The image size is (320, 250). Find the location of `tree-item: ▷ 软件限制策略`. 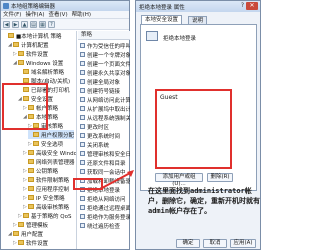

tree-item: ▷ 软件限制策略 is located at coordinates (46, 179).